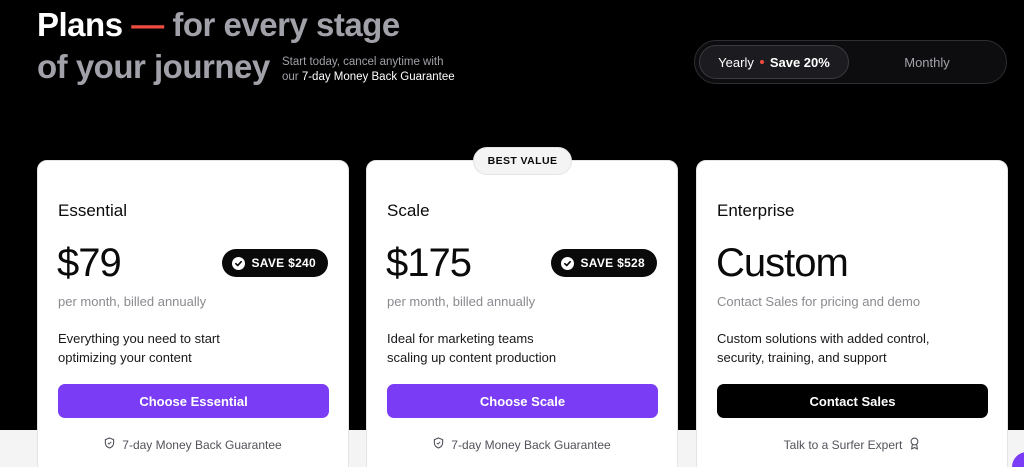  Describe the element at coordinates (147, 24) in the screenshot. I see `title-dash: —` at that location.